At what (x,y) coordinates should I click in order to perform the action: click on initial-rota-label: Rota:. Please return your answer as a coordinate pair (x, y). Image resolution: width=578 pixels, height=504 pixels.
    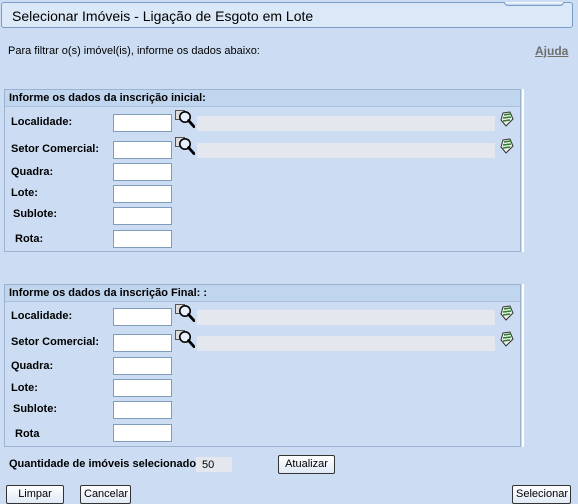
    Looking at the image, I should click on (29, 239).